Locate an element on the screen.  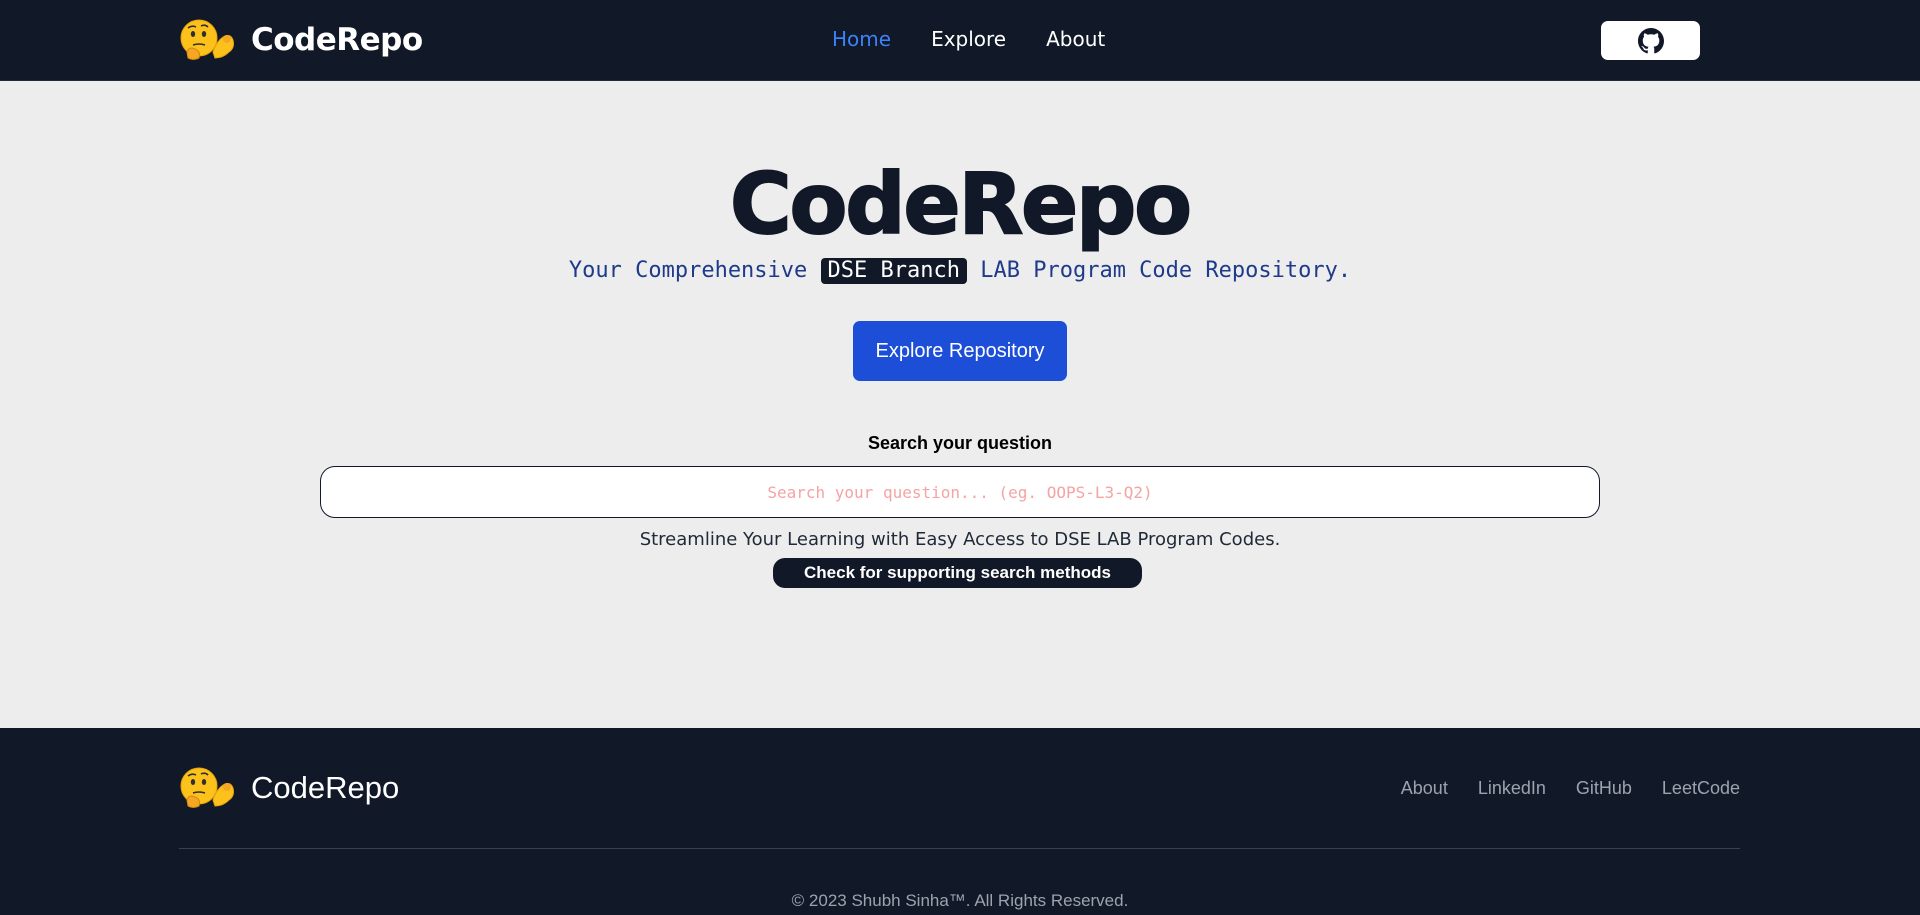
footer-brand-name: CodeRepo is located at coordinates (325, 787).